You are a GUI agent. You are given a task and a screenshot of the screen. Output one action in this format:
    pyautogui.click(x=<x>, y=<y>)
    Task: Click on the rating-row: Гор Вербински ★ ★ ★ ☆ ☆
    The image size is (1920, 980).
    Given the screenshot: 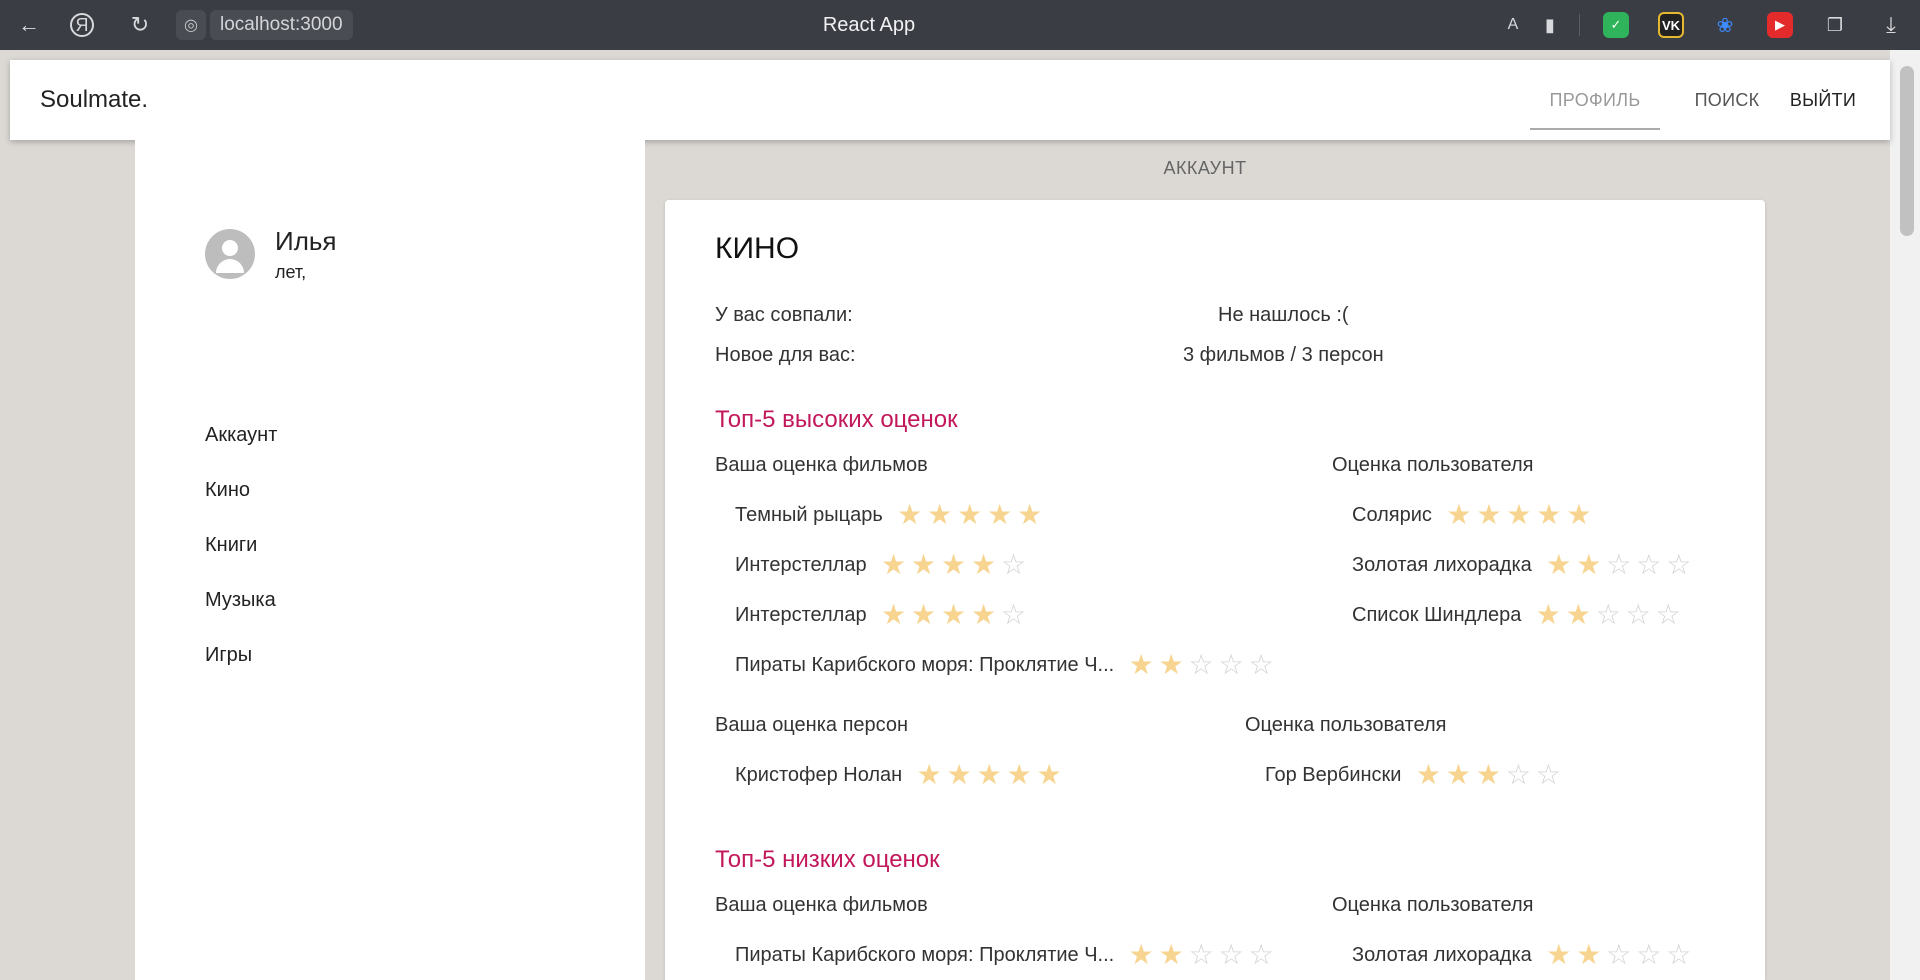 What is the action you would take?
    pyautogui.click(x=1414, y=775)
    